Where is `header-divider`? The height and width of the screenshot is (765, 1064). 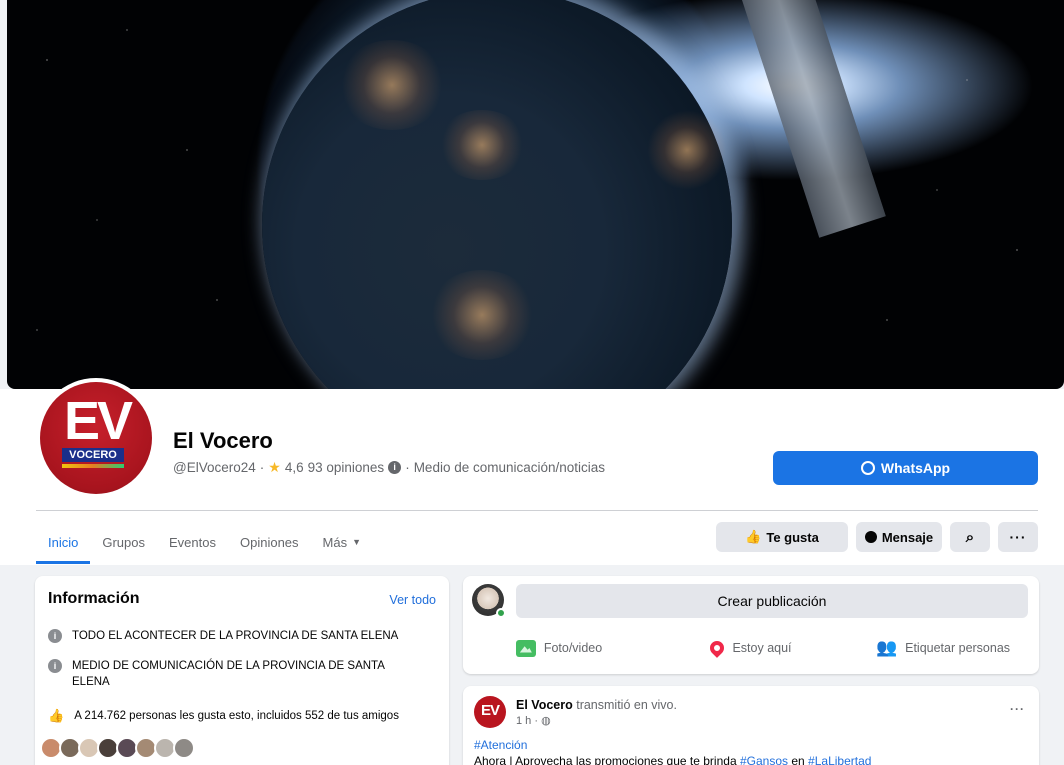 header-divider is located at coordinates (537, 510).